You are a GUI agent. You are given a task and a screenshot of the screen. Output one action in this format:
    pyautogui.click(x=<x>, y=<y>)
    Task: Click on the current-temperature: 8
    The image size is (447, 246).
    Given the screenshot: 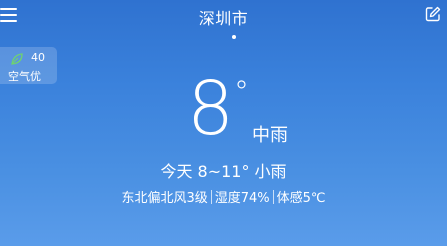 What is the action you would take?
    pyautogui.click(x=211, y=109)
    